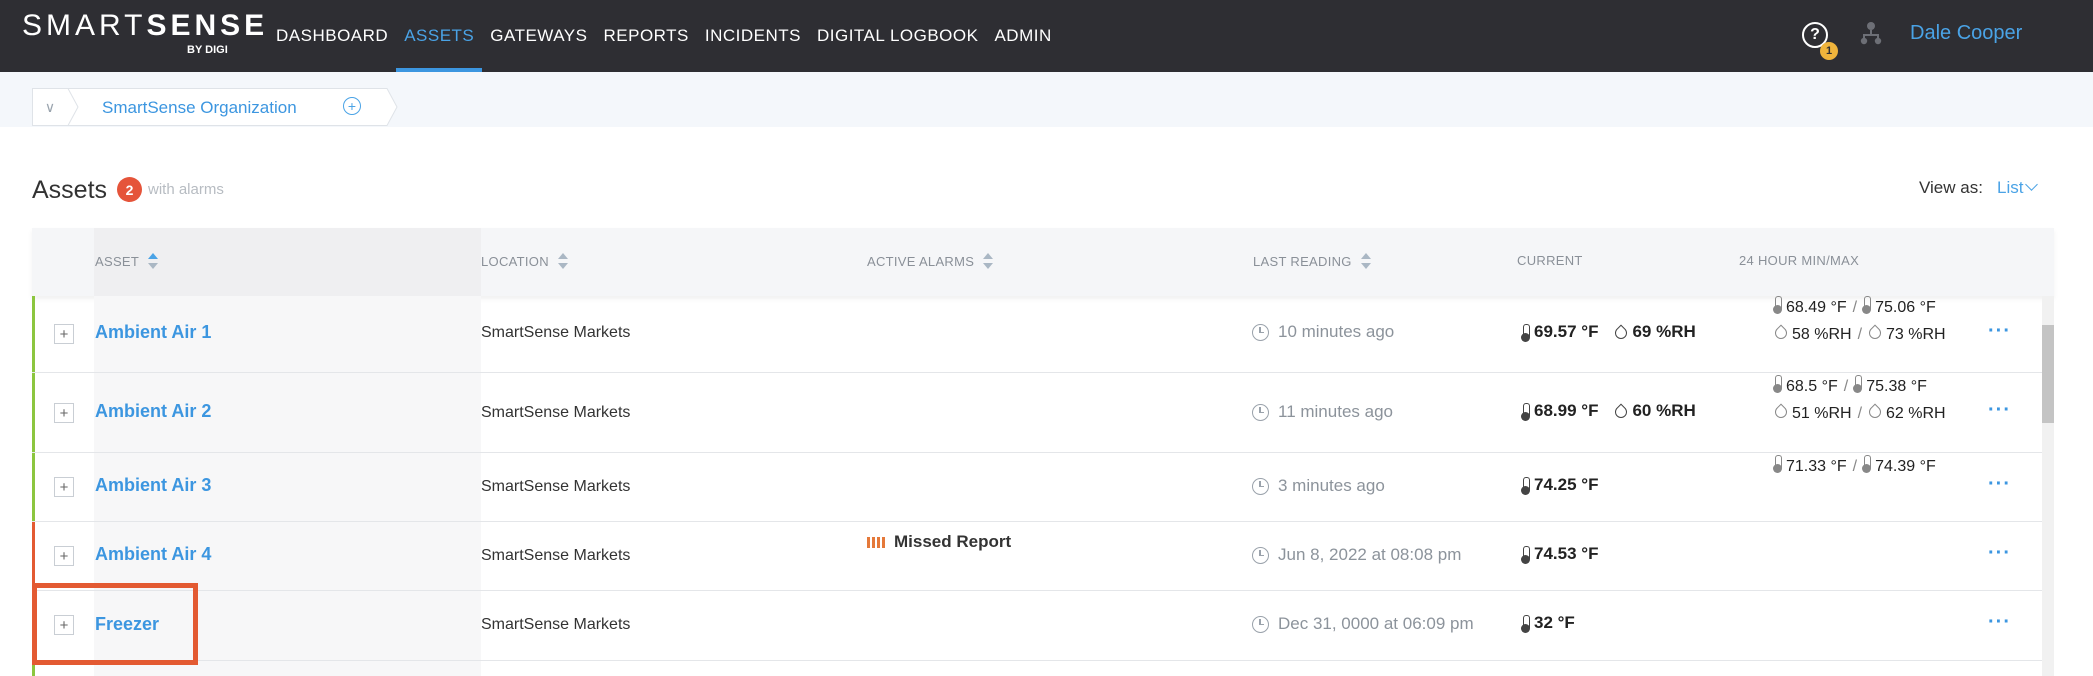  What do you see at coordinates (1566, 331) in the screenshot?
I see `current-temp: 69.57 °F` at bounding box center [1566, 331].